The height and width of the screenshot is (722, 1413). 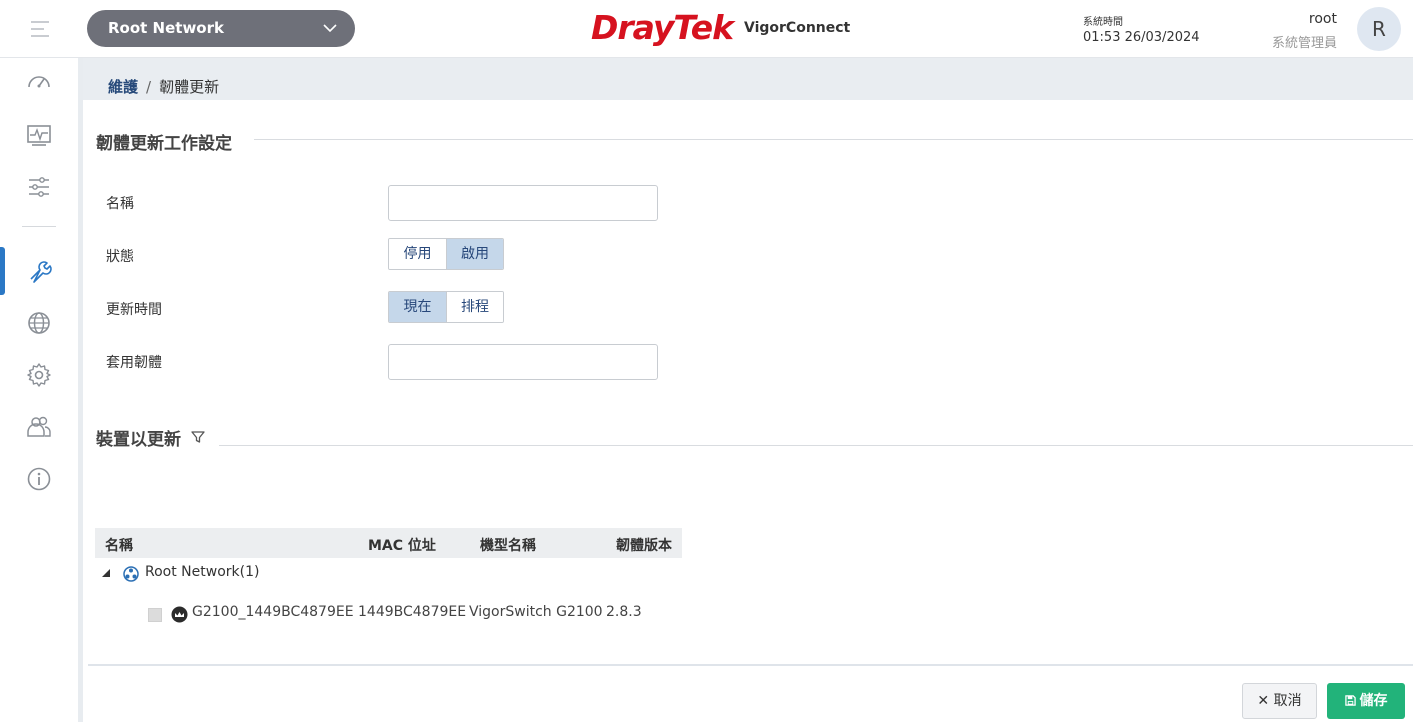 I want to click on brand-logo: DrayTek, so click(x=662, y=27).